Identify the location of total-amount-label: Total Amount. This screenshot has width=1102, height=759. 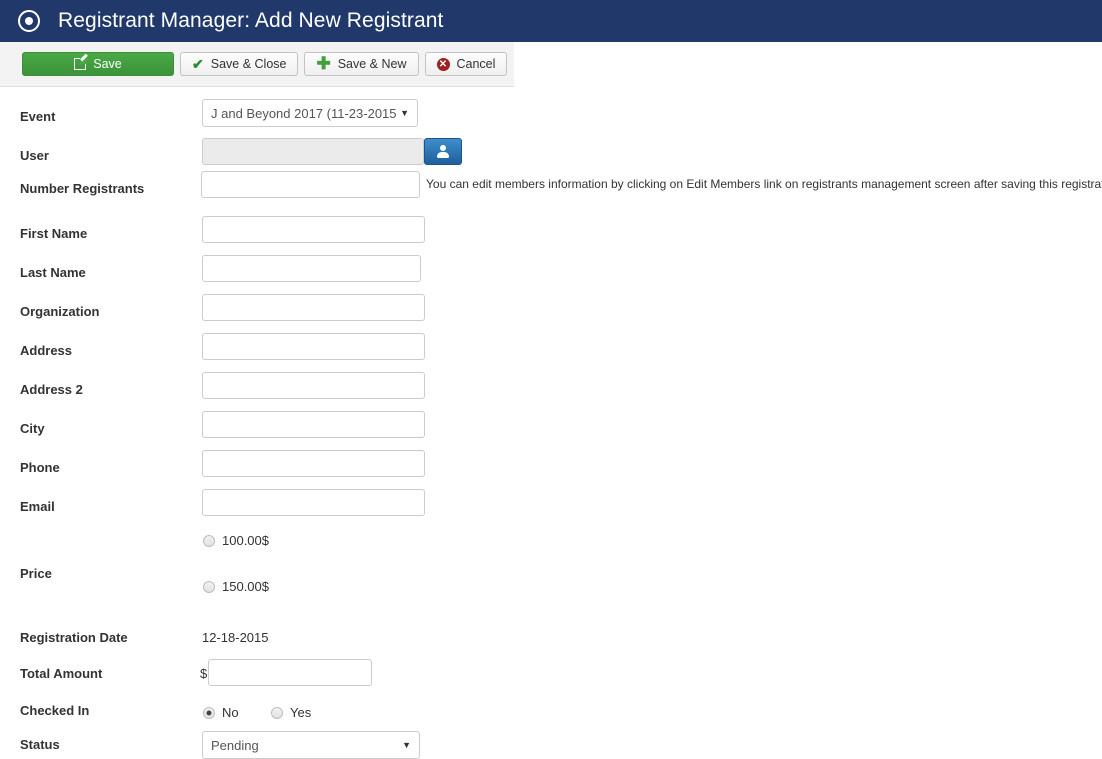
(61, 673).